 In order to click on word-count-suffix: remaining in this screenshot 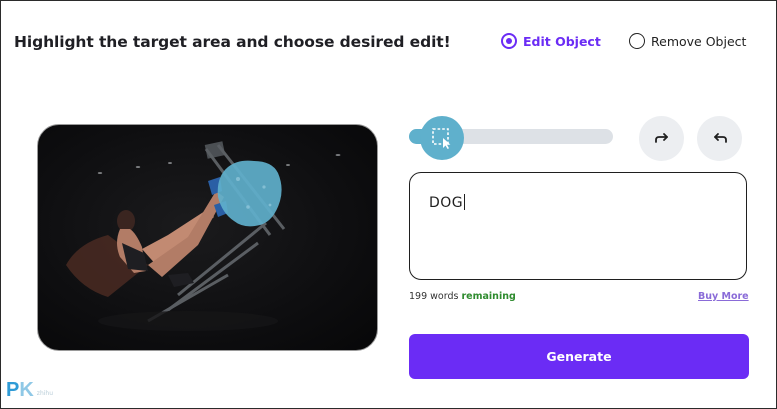, I will do `click(488, 296)`.